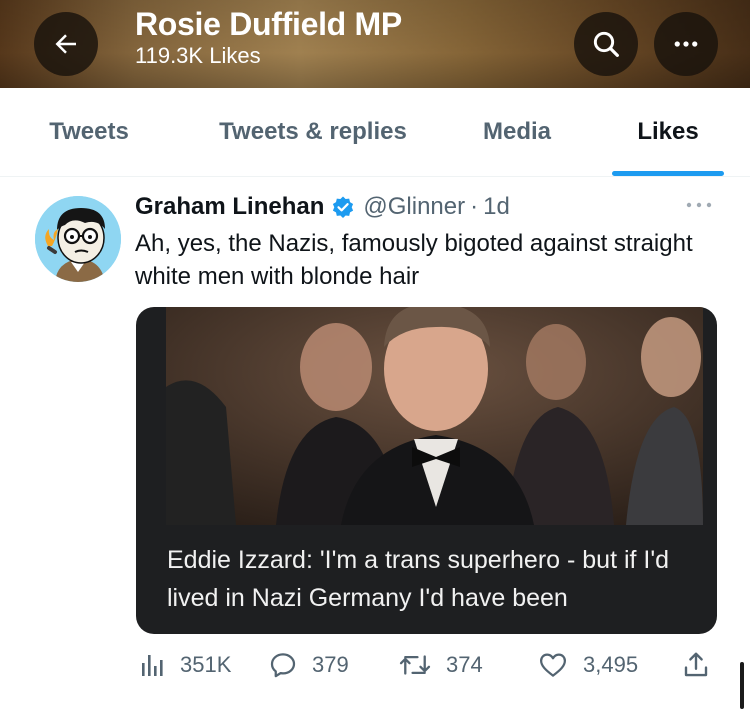  I want to click on retweet-button: 374, so click(440, 665).